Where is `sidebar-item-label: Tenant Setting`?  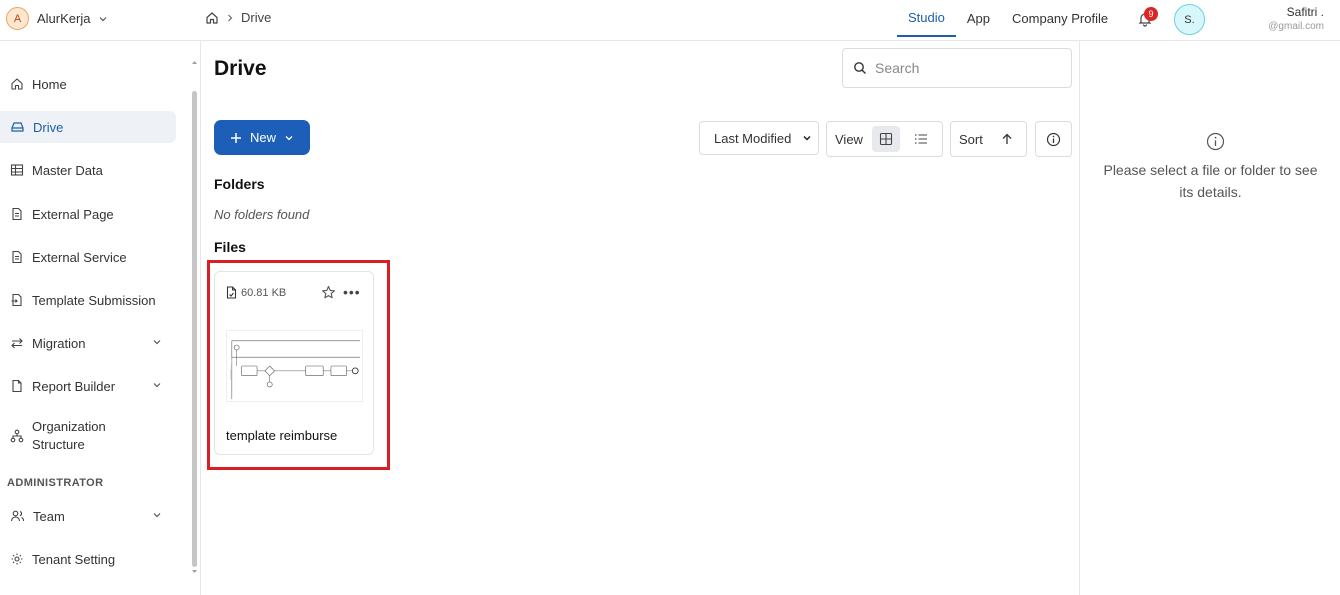
sidebar-item-label: Tenant Setting is located at coordinates (74, 559).